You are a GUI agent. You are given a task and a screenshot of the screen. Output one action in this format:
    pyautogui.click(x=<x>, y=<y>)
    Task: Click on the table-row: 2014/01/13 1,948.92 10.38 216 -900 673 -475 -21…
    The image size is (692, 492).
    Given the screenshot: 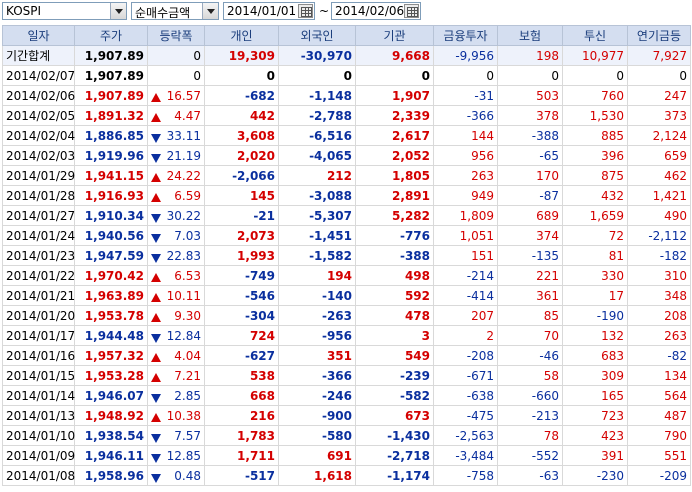 What is the action you would take?
    pyautogui.click(x=346, y=415)
    